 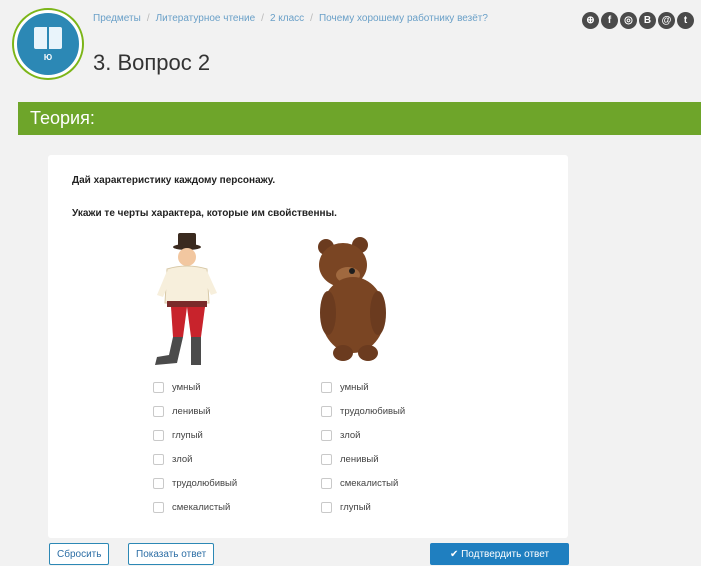 I want to click on show-answer-button: Показать ответ, so click(x=171, y=554).